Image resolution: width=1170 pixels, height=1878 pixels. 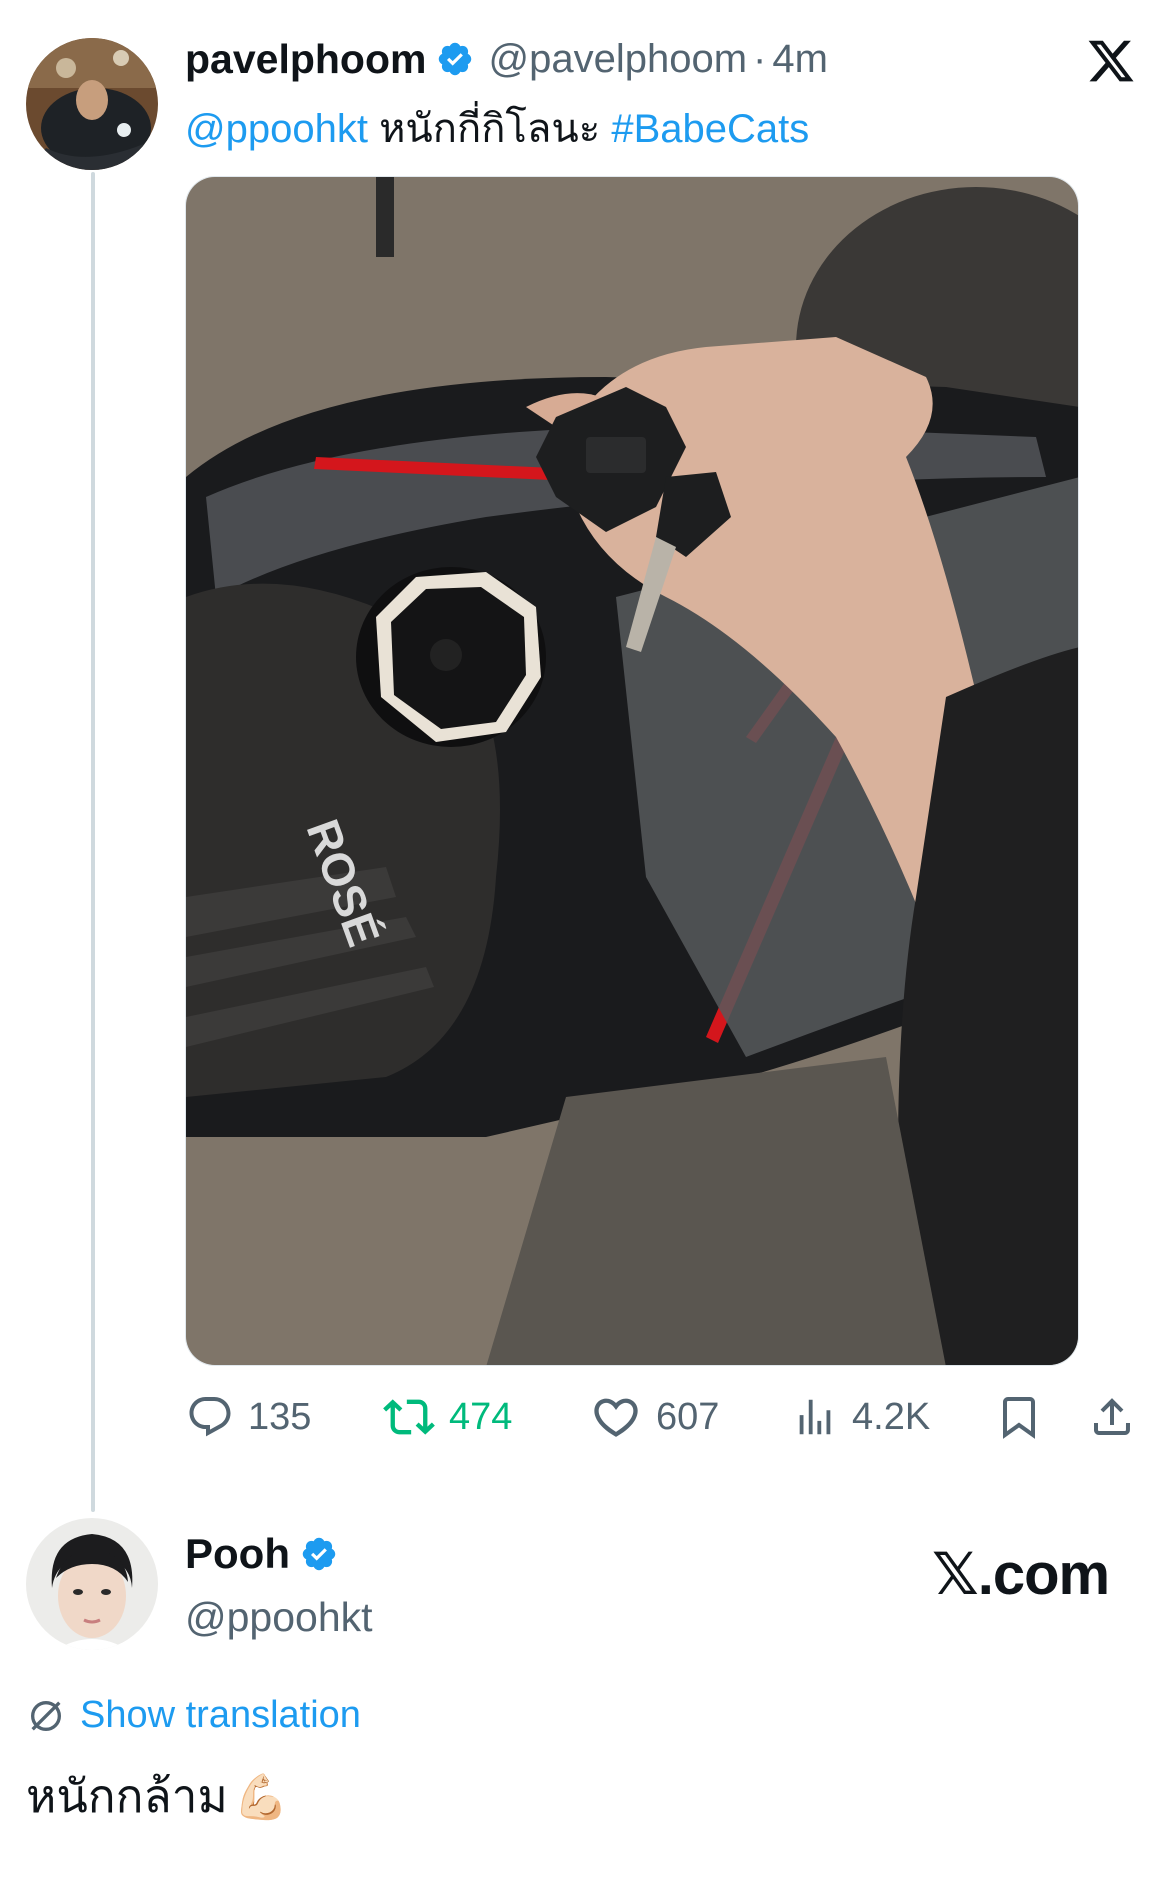 I want to click on views-button: 4.2K, so click(x=861, y=1417).